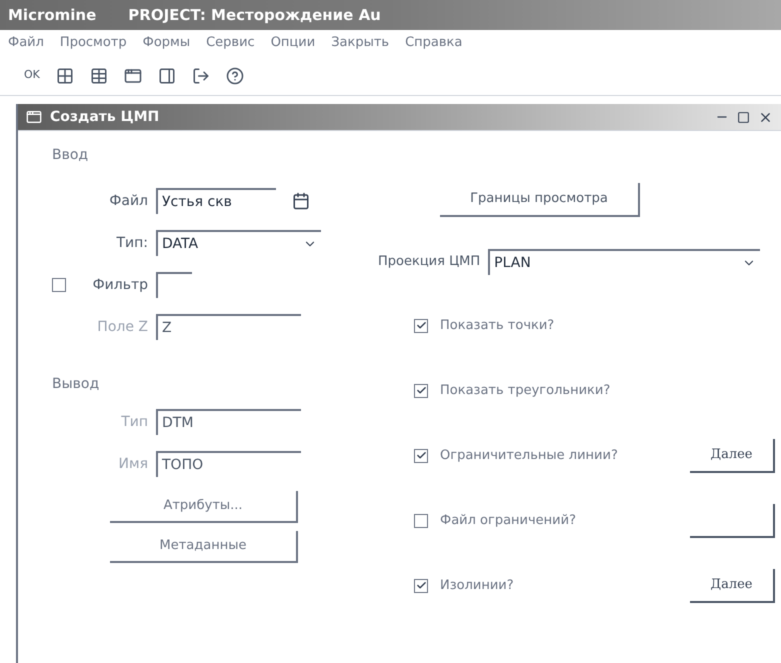 The width and height of the screenshot is (781, 663). Describe the element at coordinates (134, 422) in the screenshot. I see `field-label: Тип` at that location.